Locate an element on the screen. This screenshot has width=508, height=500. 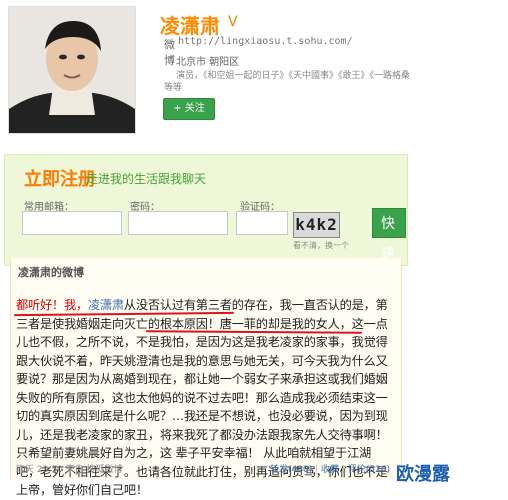
post-title: 凌潇肃的微博 is located at coordinates (51, 272).